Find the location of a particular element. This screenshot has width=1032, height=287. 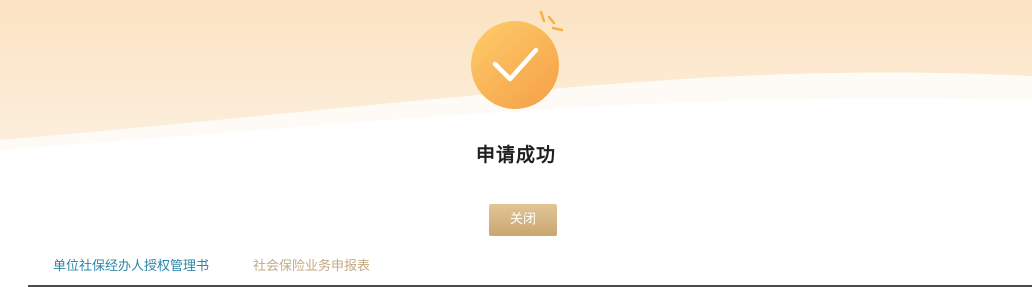

tab-authorization-letter: 单位社保经办人授权管理书 is located at coordinates (131, 267).